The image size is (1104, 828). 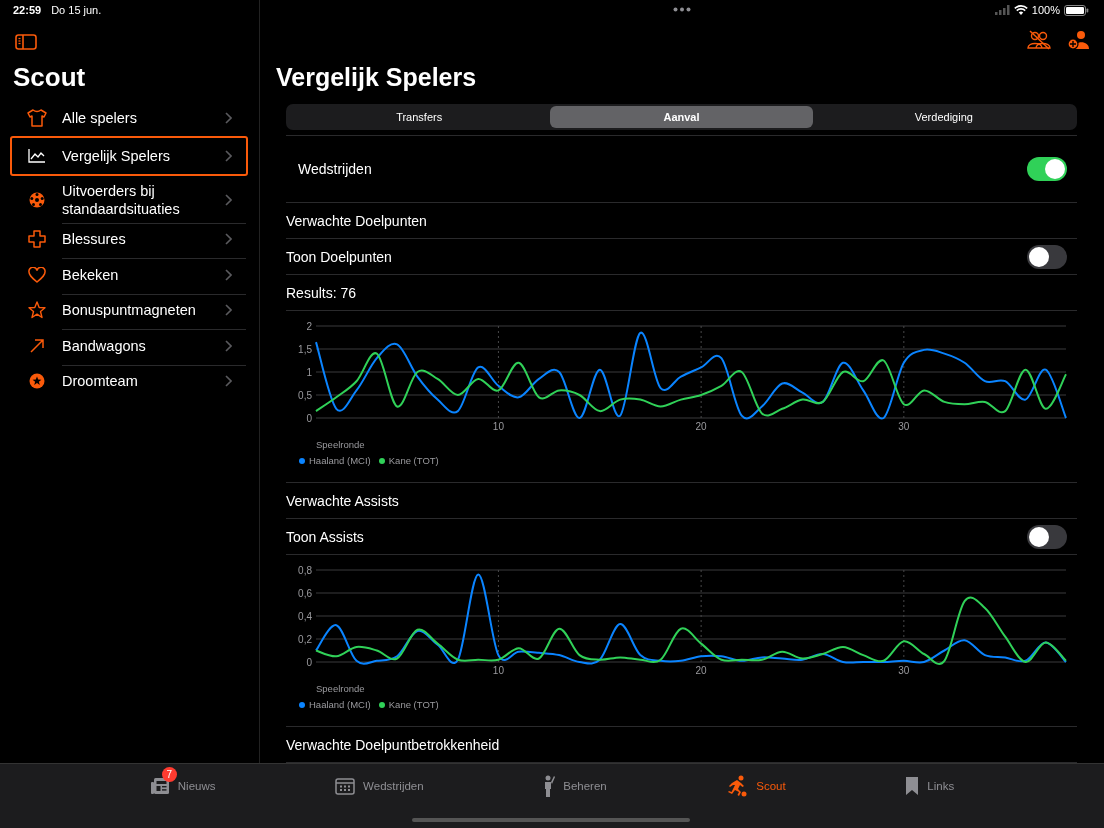 What do you see at coordinates (305, 616) in the screenshot?
I see `y-tick-label: 0,4` at bounding box center [305, 616].